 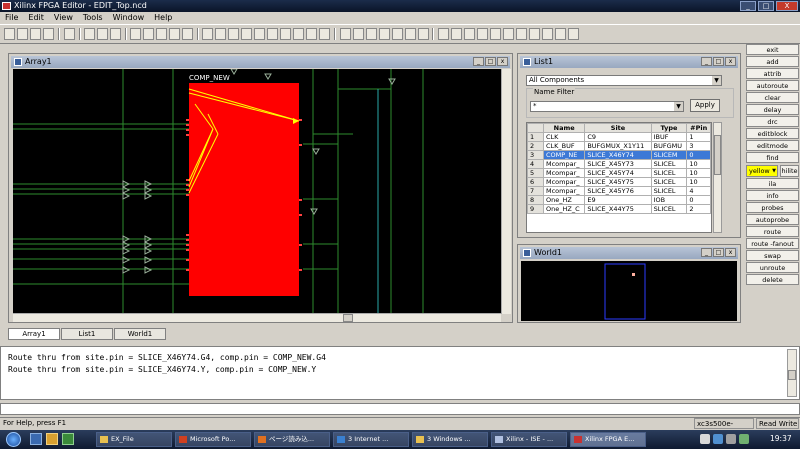 I want to click on taskbar-item: EX_File, so click(x=134, y=439).